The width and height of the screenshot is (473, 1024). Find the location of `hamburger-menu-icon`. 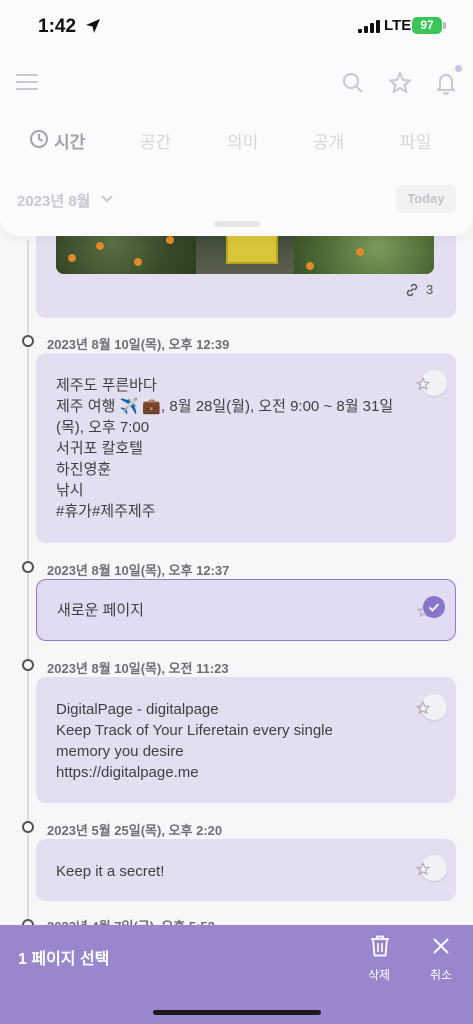

hamburger-menu-icon is located at coordinates (27, 82).